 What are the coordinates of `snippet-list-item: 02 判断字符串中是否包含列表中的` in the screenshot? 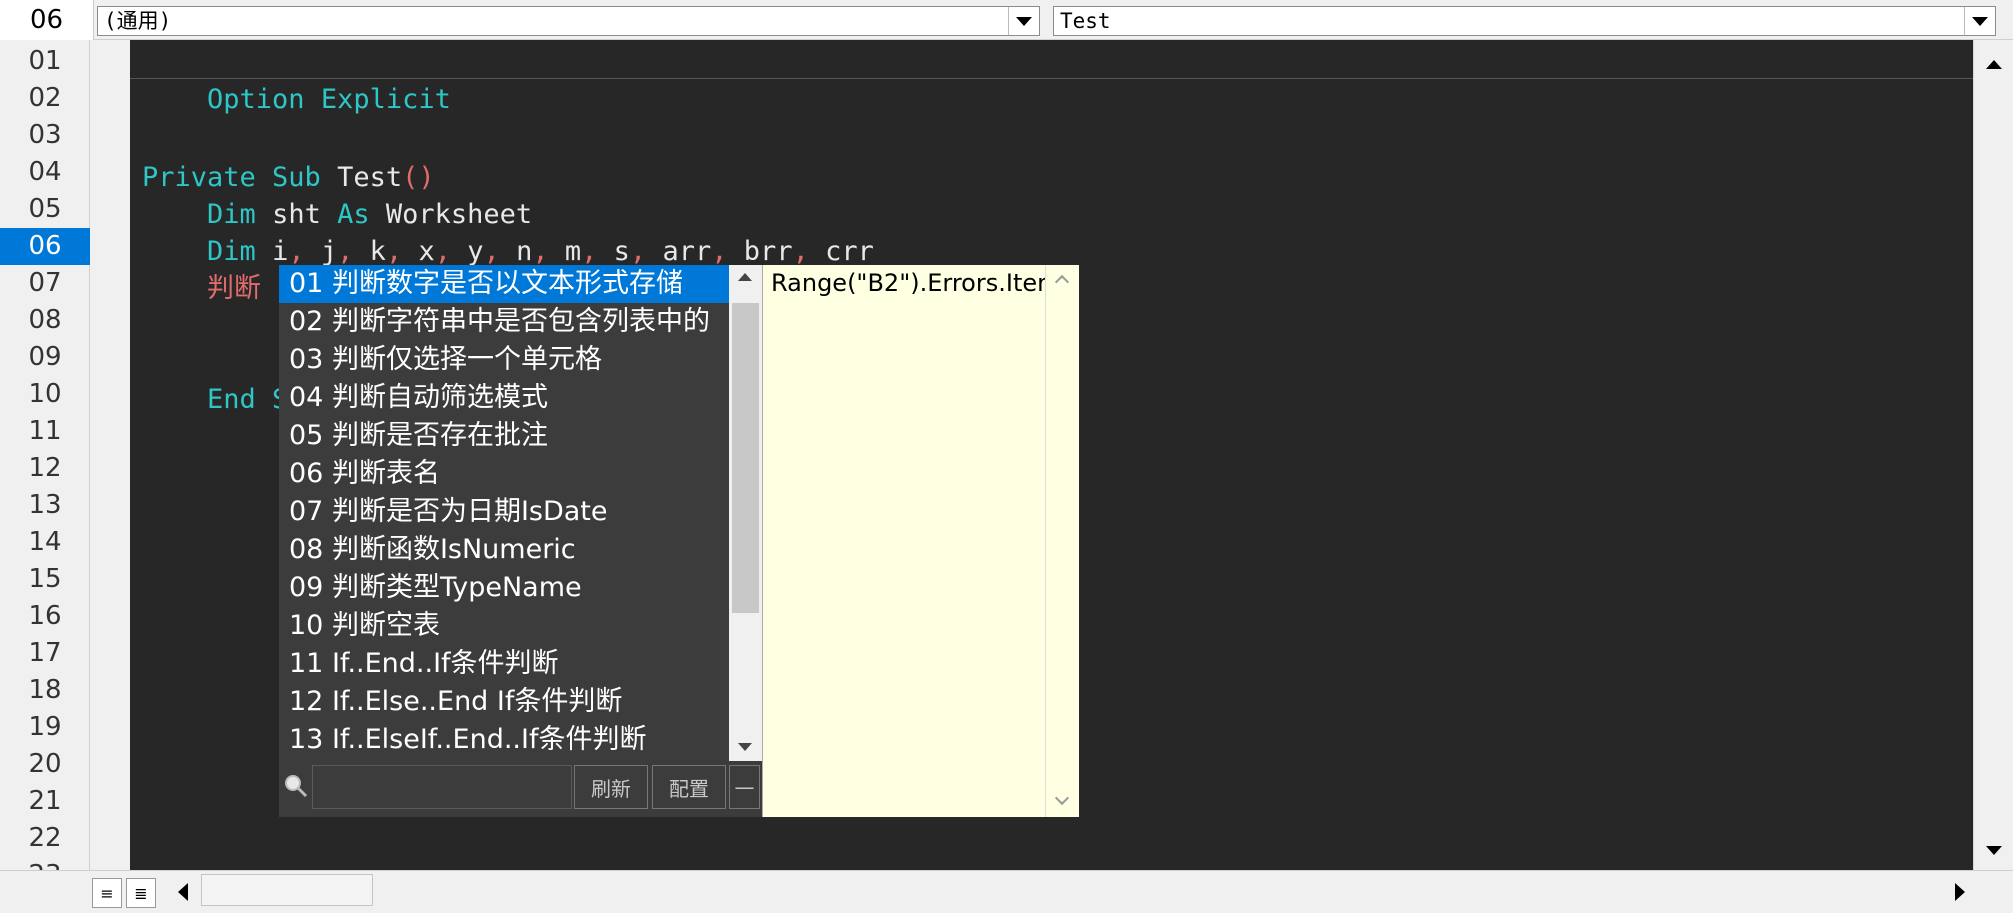 It's located at (504, 322).